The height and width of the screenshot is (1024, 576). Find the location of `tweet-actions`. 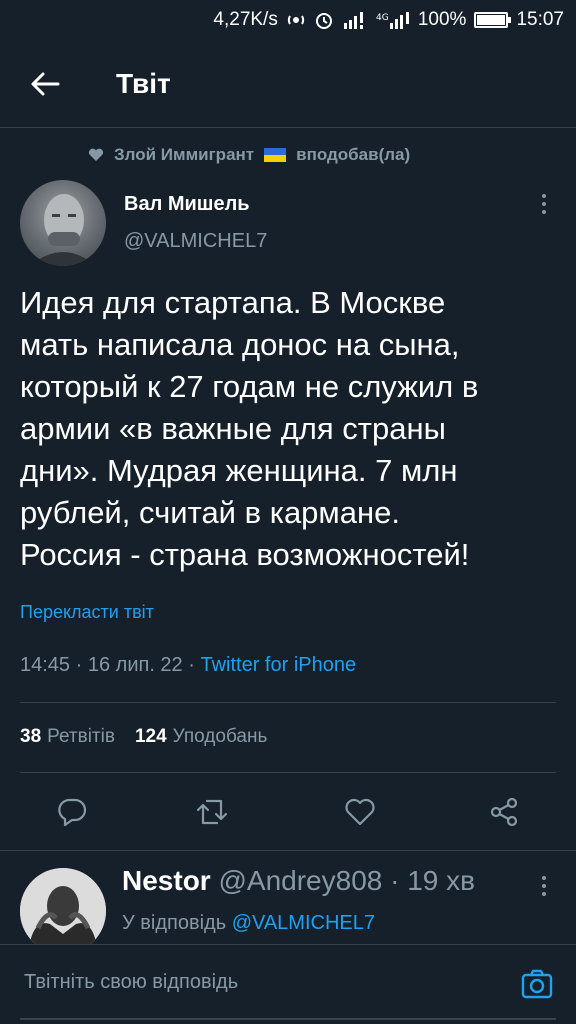

tweet-actions is located at coordinates (288, 812).